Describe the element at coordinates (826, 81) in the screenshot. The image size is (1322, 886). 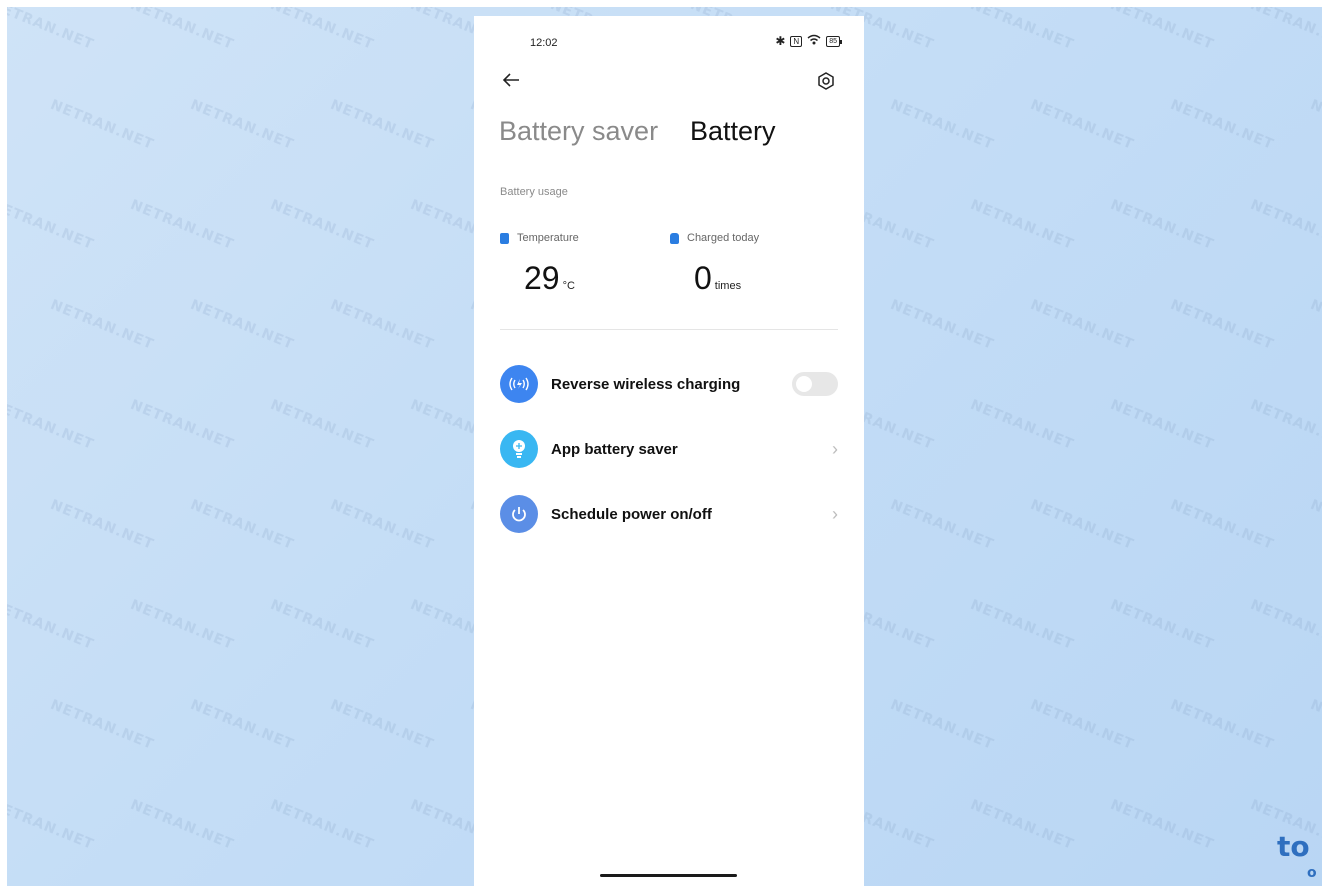
I see `gear-icon` at that location.